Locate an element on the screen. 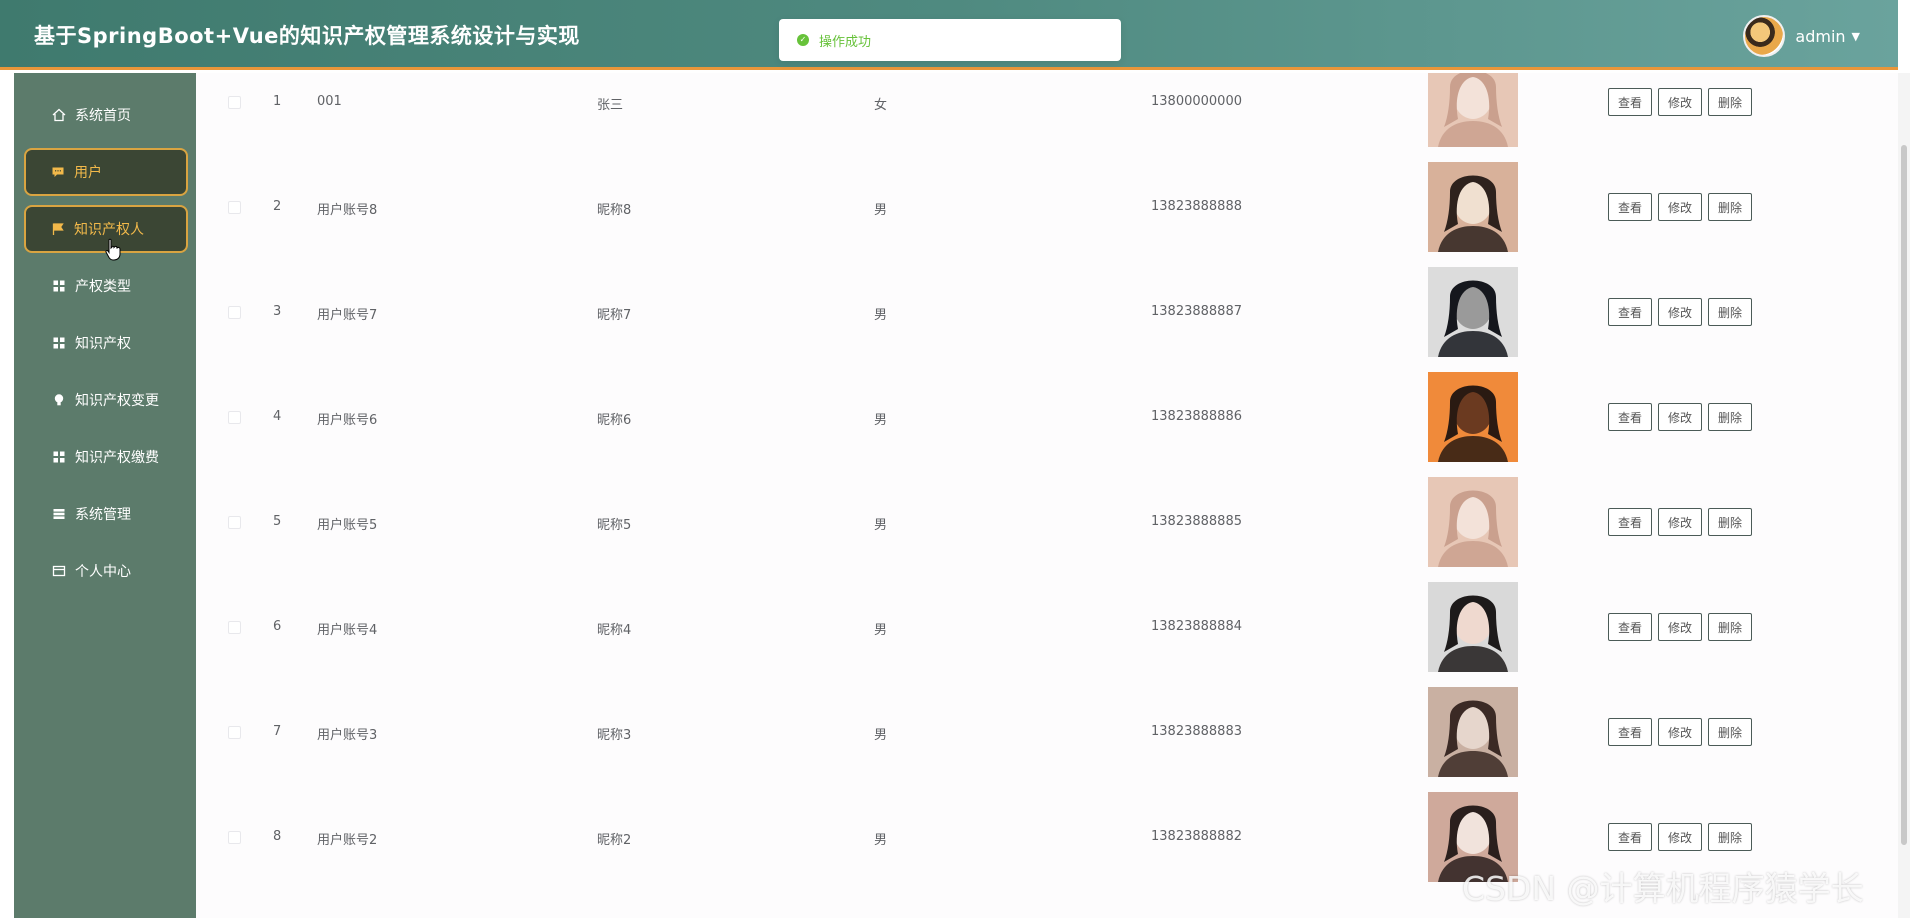 The image size is (1910, 918). sidebar-item-ip-type: 产权类型 is located at coordinates (106, 286).